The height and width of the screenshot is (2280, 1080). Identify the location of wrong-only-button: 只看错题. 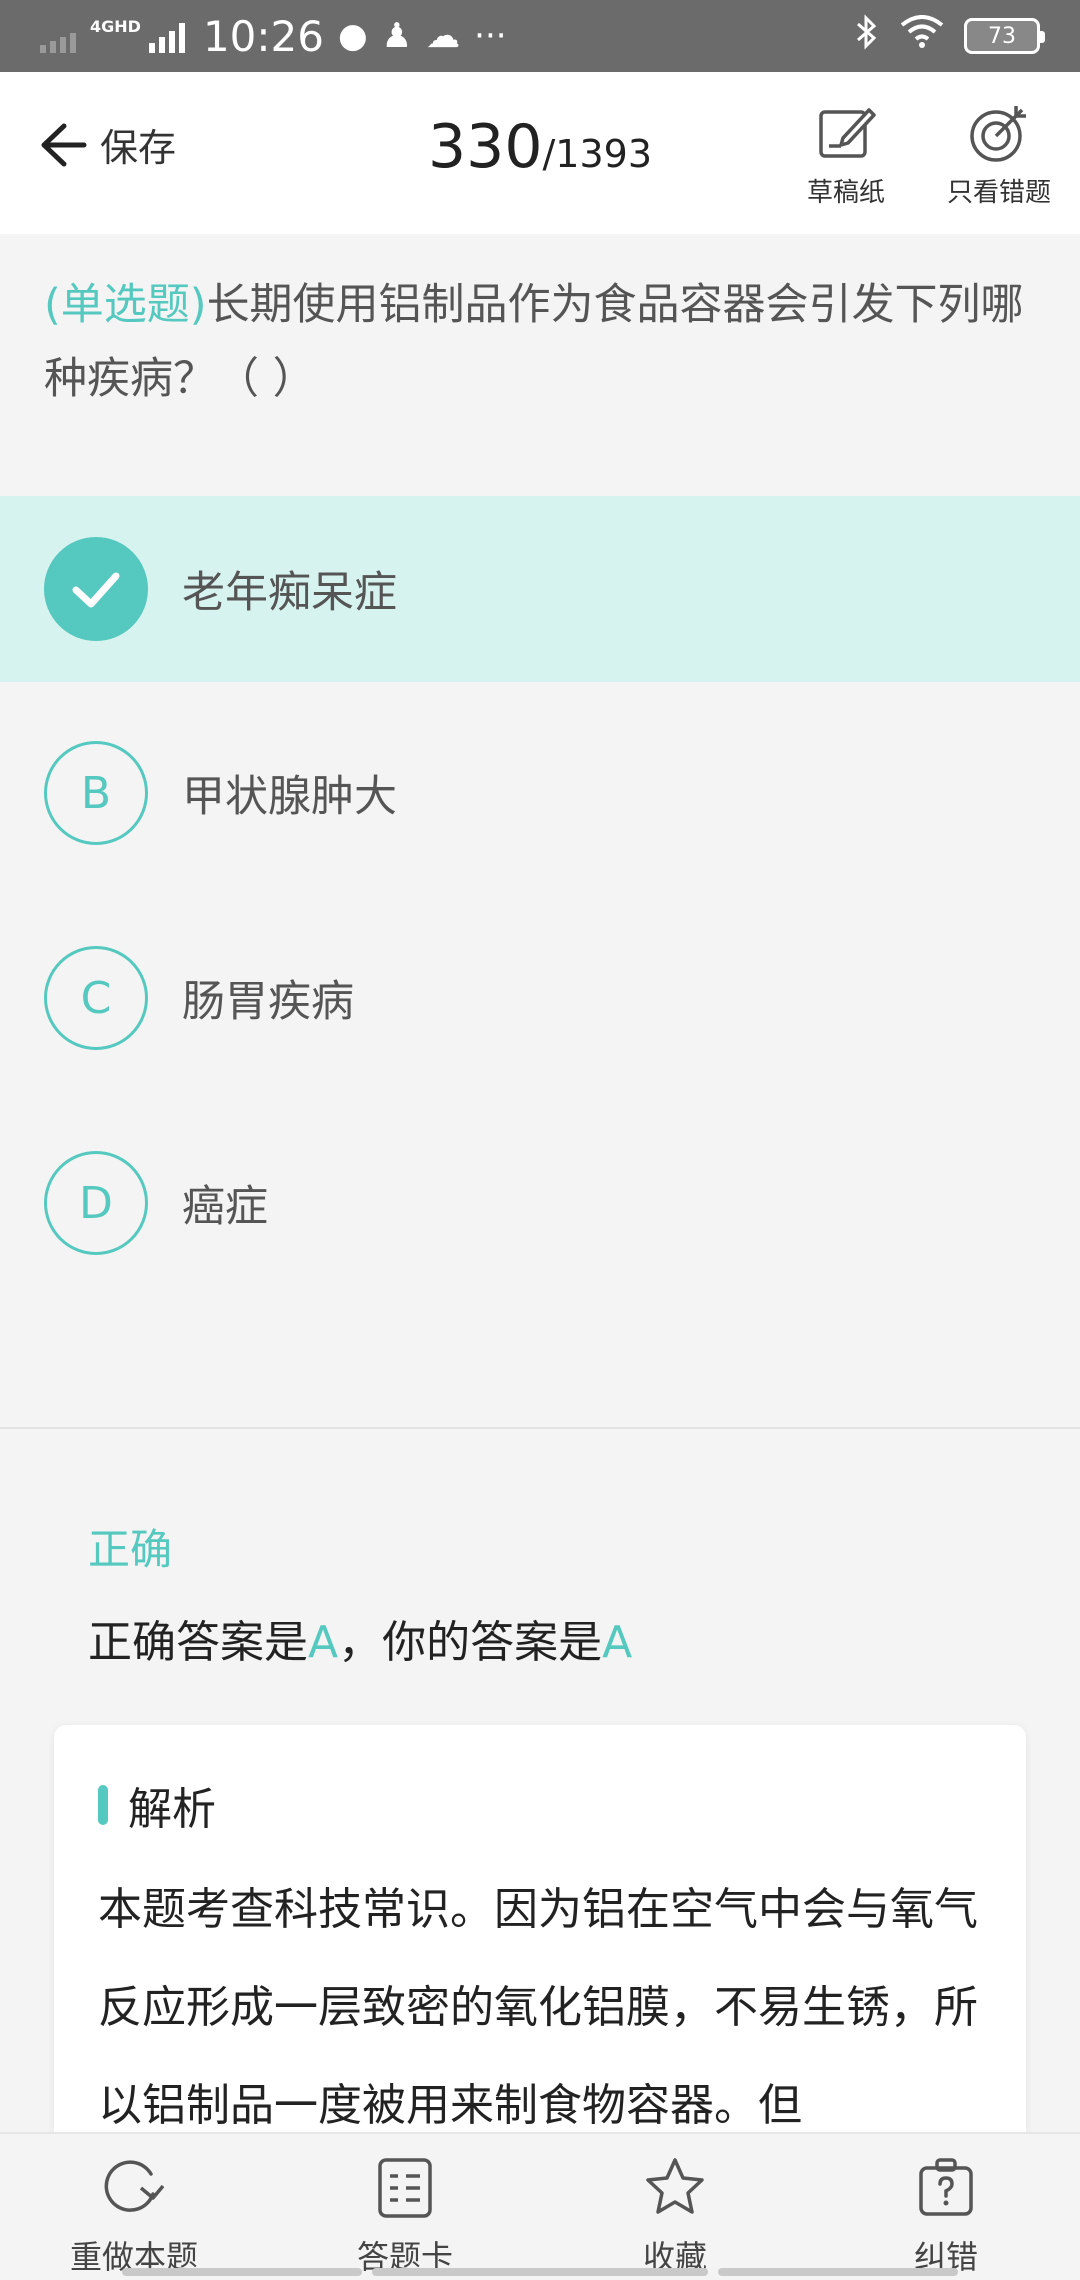
(999, 154).